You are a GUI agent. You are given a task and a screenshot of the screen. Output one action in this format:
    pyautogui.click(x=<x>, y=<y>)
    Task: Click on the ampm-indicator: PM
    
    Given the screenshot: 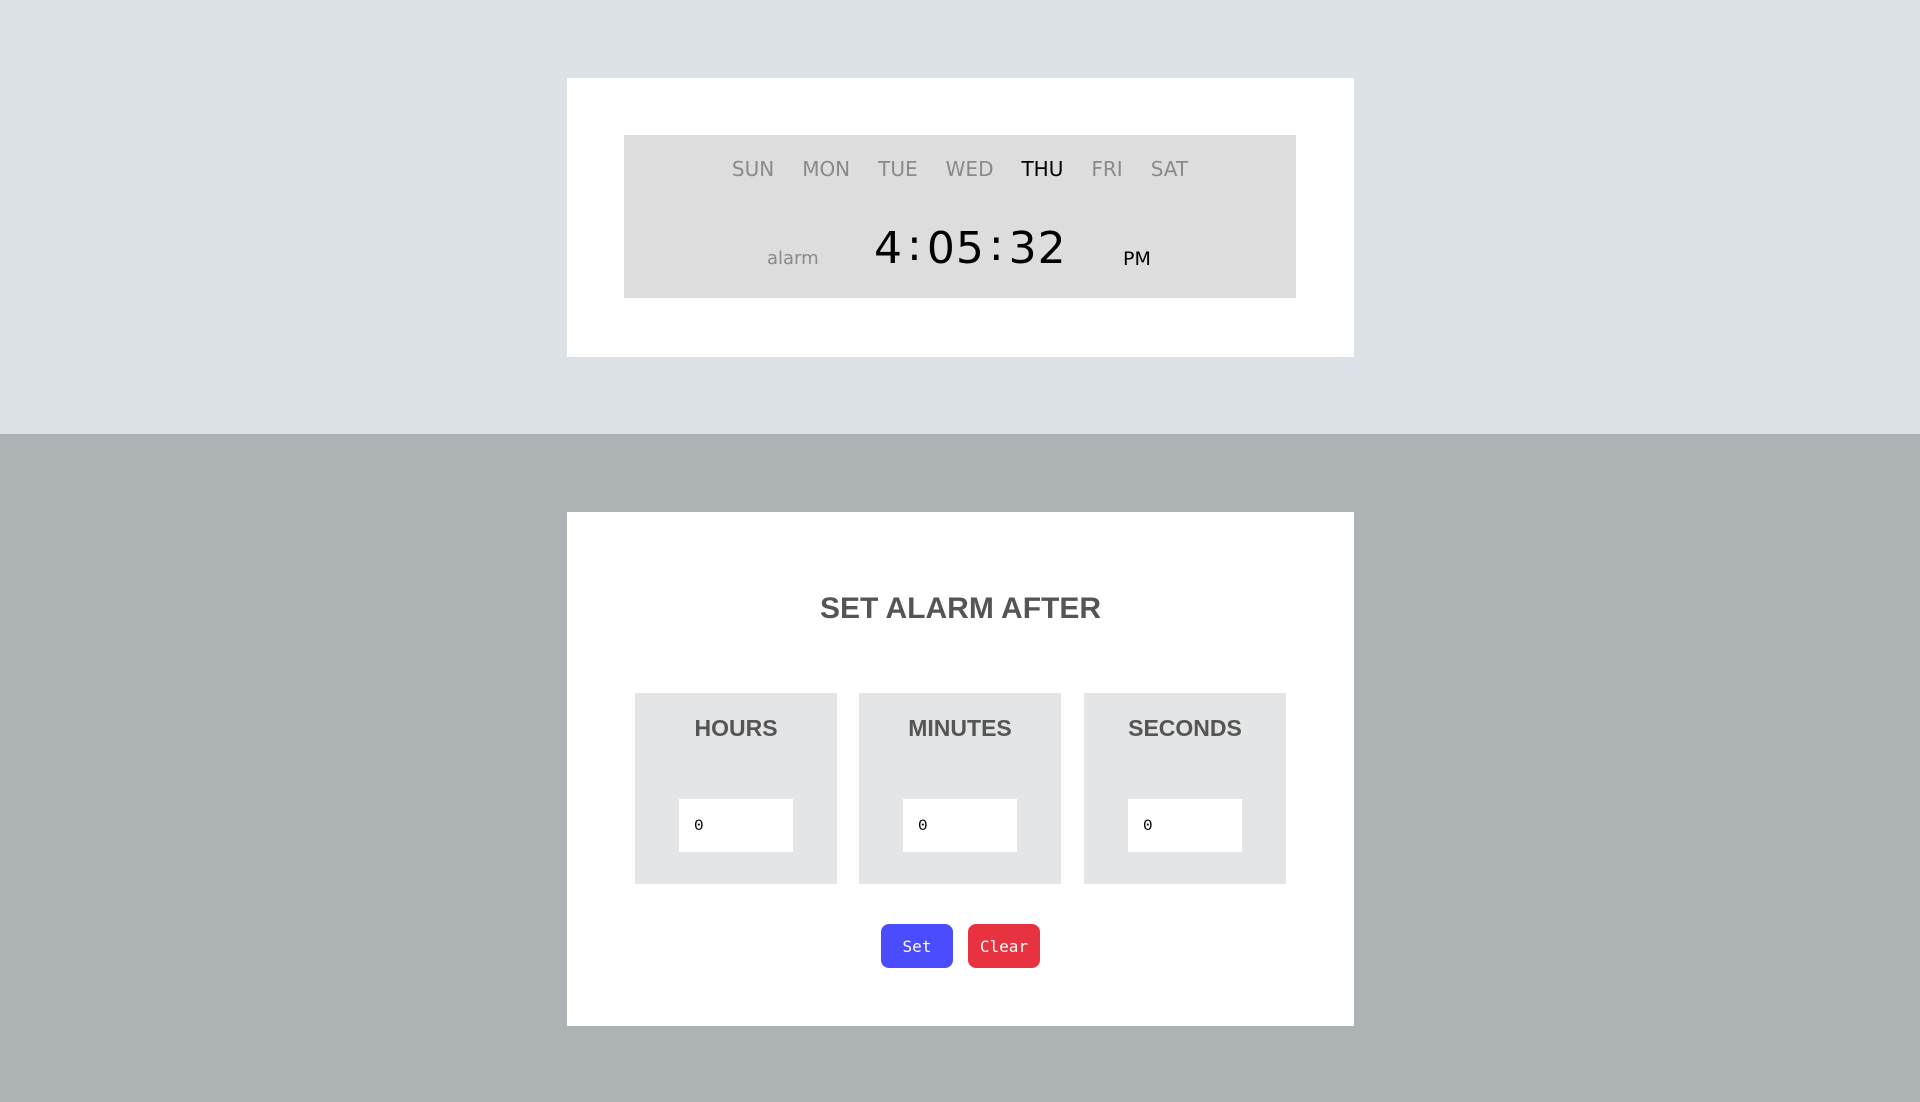 What is the action you would take?
    pyautogui.click(x=1137, y=259)
    